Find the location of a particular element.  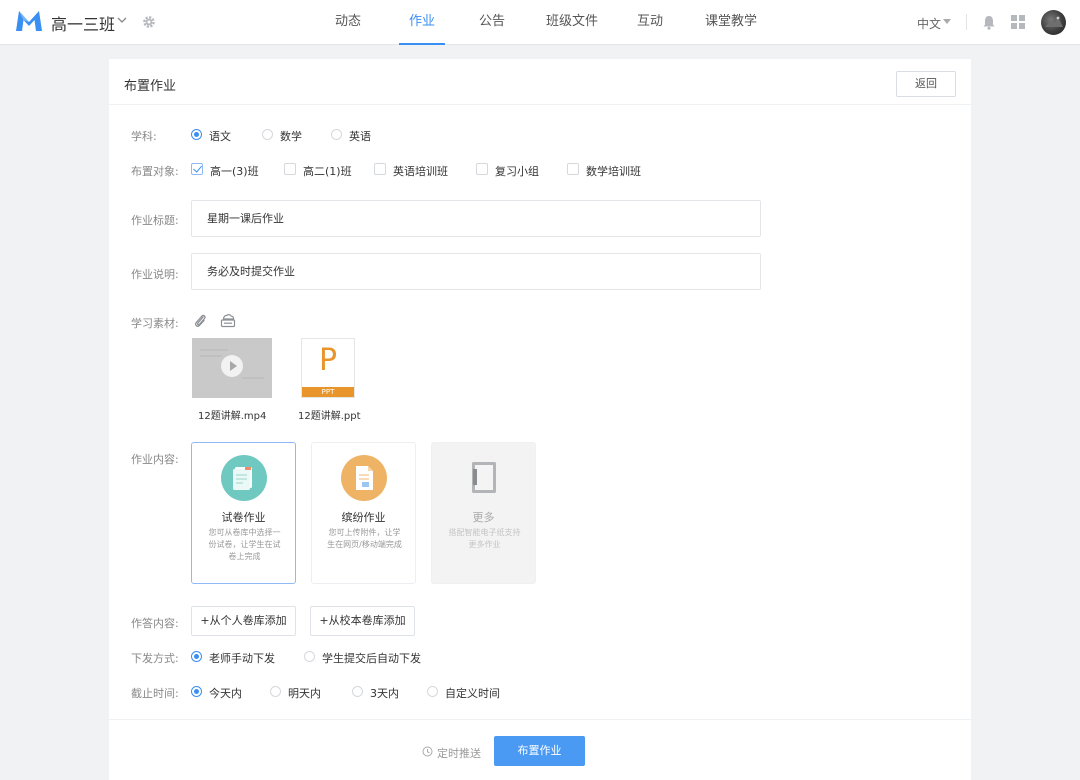

materials-label: 学习素材: is located at coordinates (155, 323).